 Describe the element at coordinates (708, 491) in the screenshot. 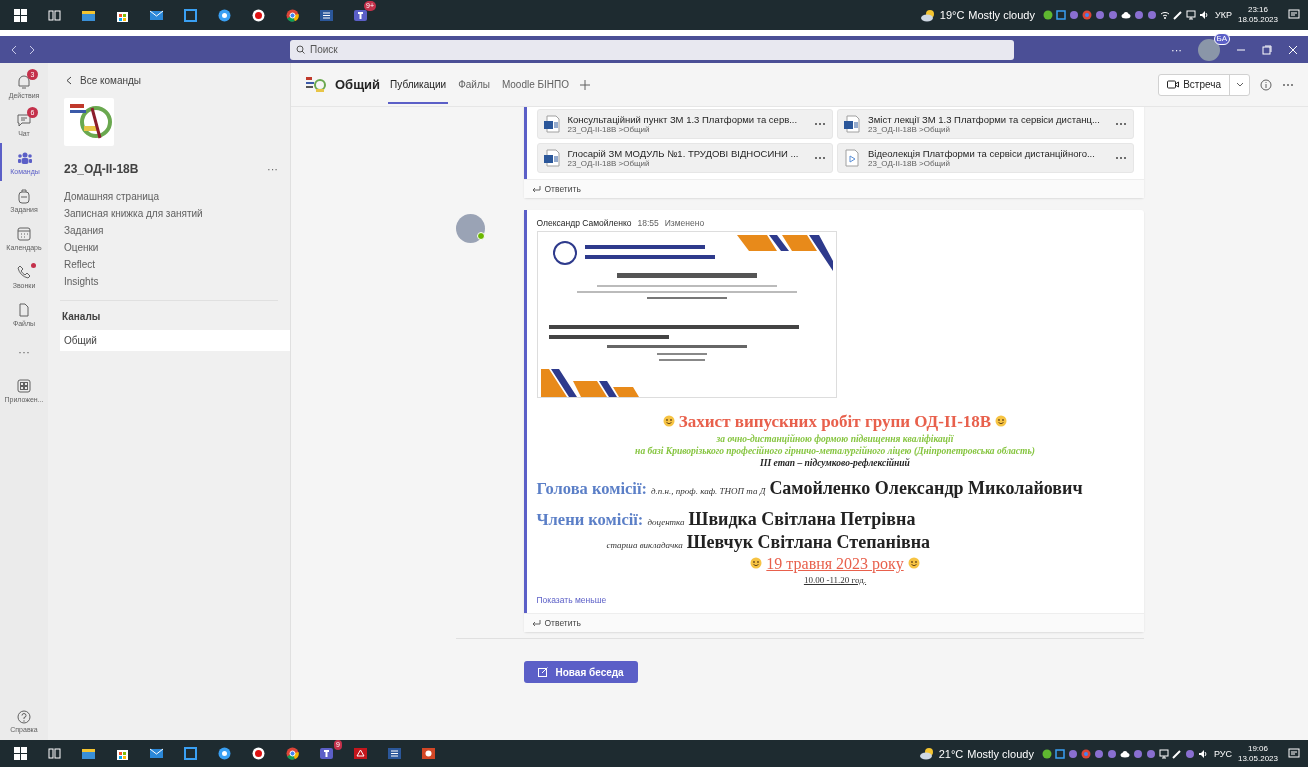

I see `role-text: д.п.н., проф. каф. ТНОП та Д` at that location.